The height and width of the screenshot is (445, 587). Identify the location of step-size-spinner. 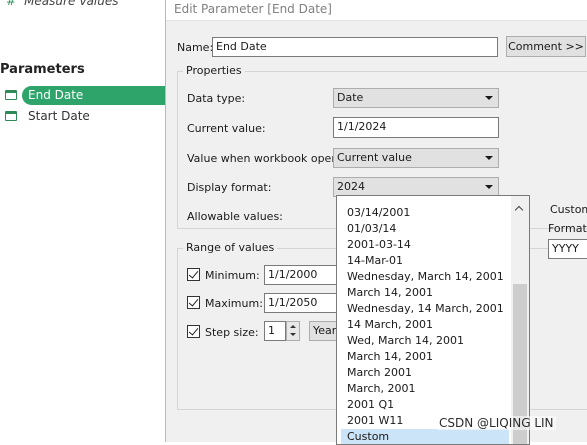
(293, 331).